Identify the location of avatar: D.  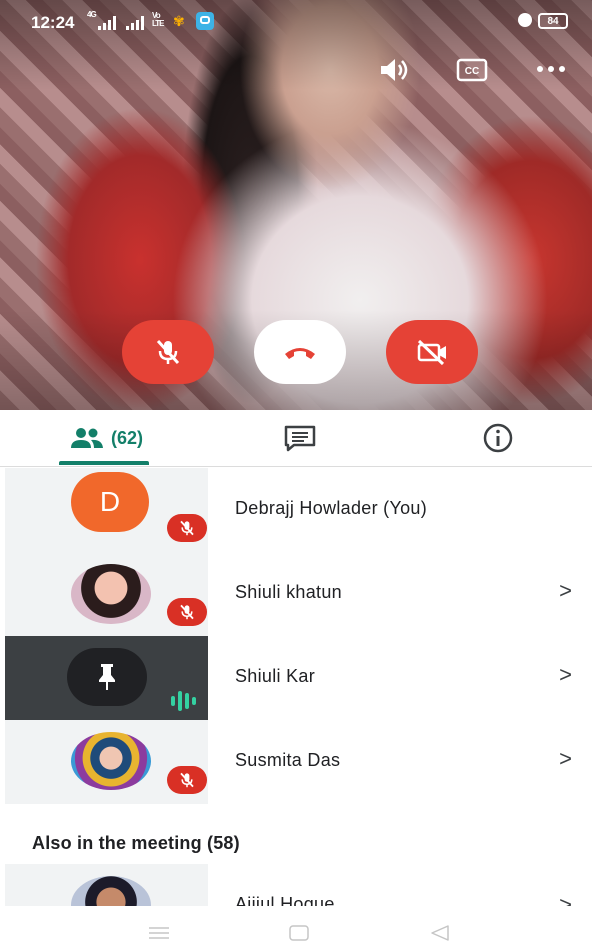
(110, 502).